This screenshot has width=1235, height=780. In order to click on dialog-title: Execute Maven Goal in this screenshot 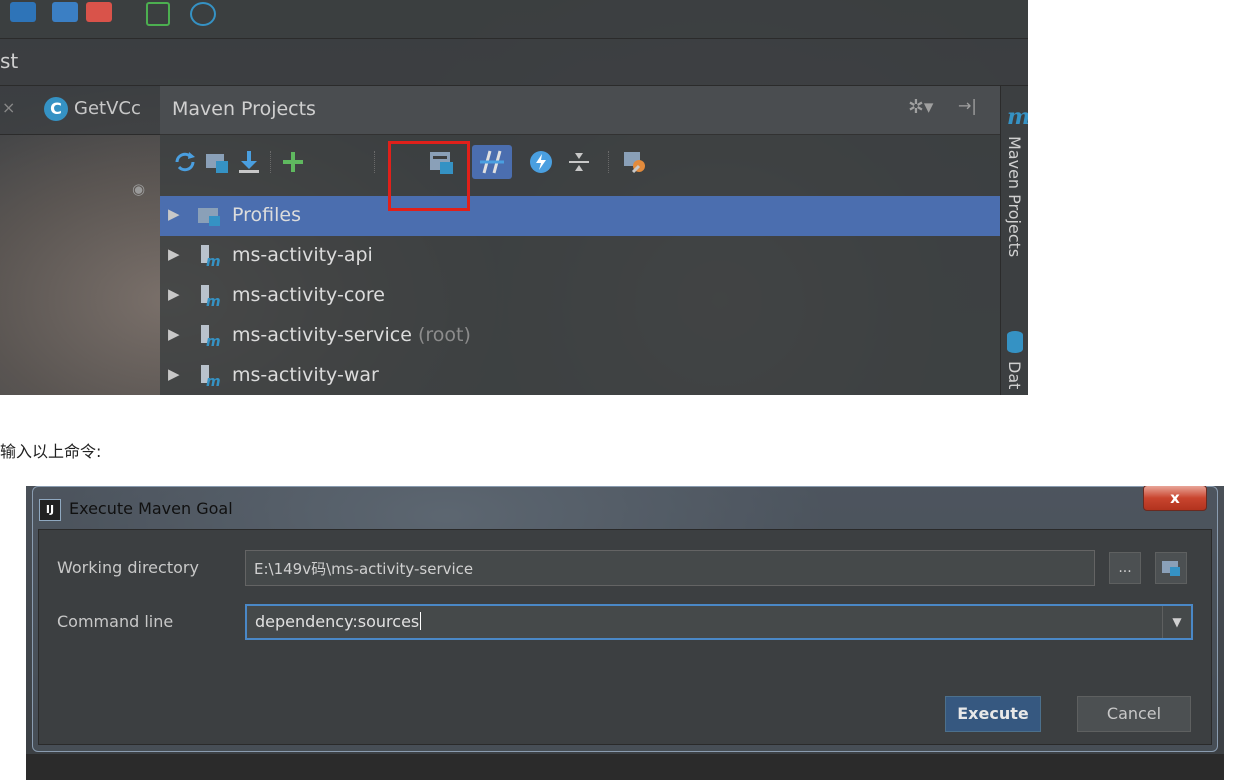, I will do `click(151, 508)`.